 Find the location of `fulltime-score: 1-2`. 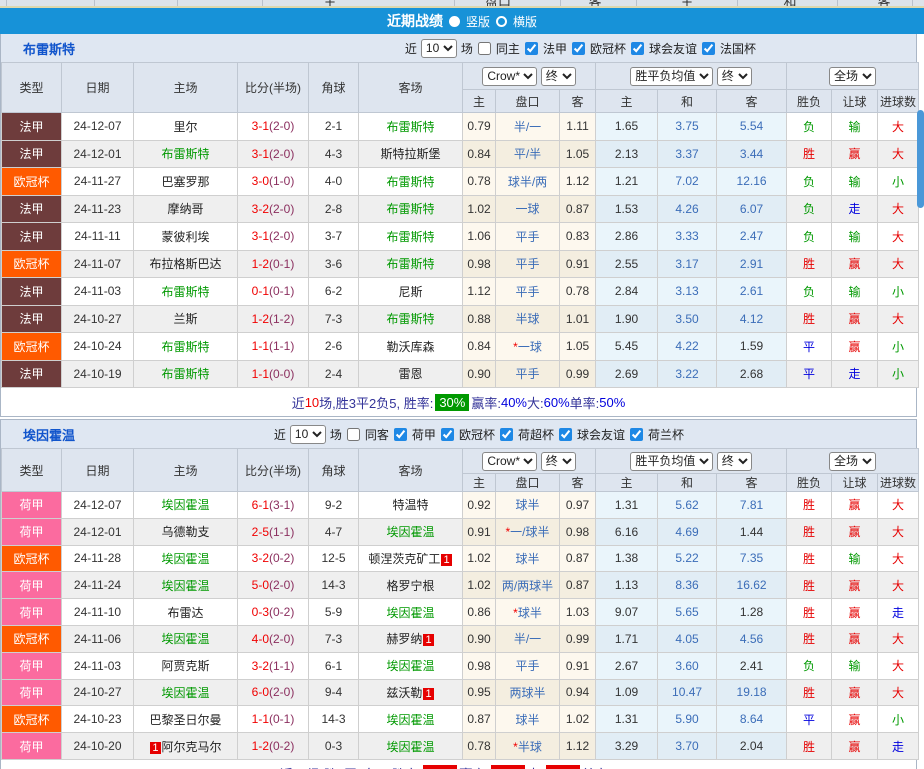

fulltime-score: 1-2 is located at coordinates (260, 263).